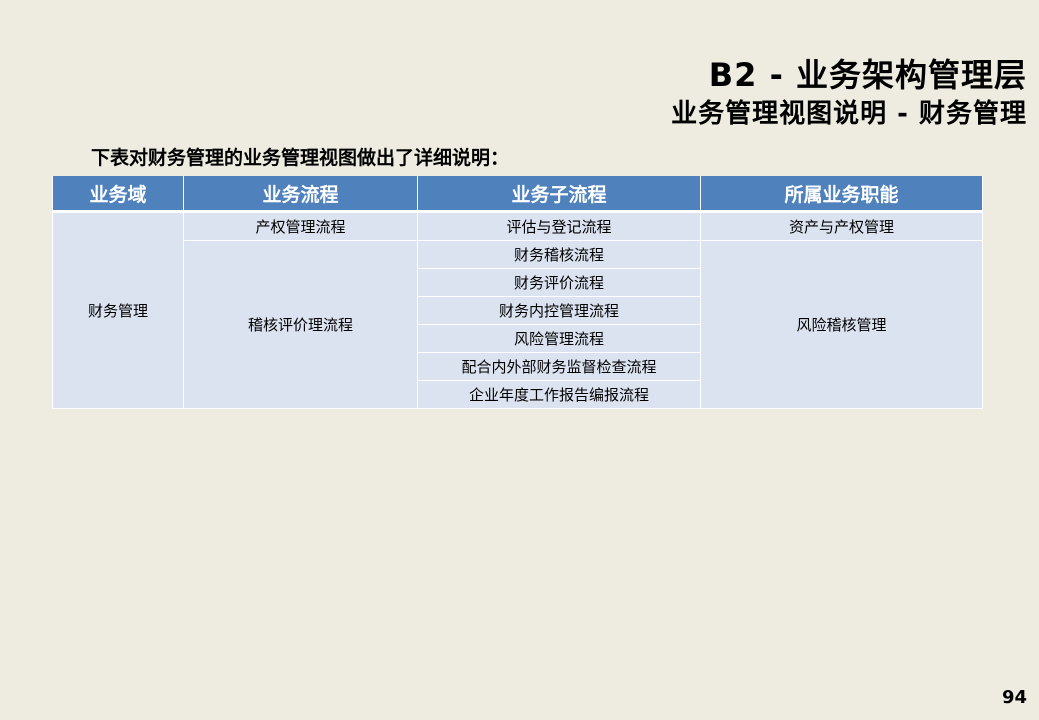  Describe the element at coordinates (559, 226) in the screenshot. I see `subprocess-cell: 评估与登记流程` at that location.